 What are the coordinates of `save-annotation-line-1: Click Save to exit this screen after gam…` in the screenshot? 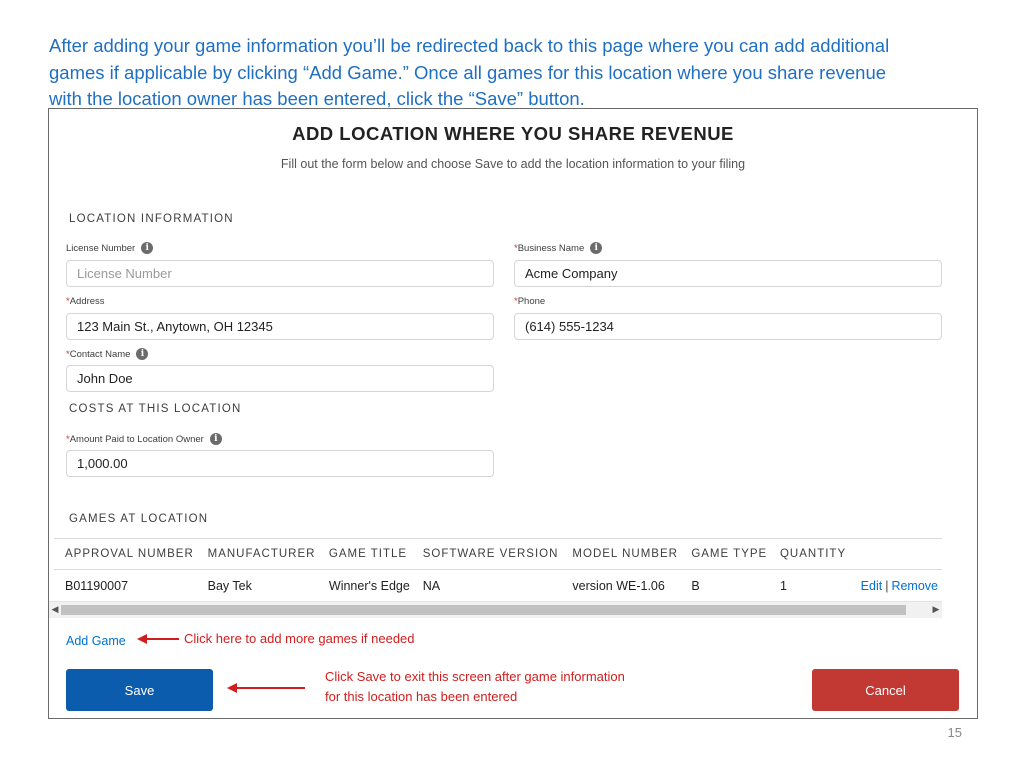 It's located at (475, 676).